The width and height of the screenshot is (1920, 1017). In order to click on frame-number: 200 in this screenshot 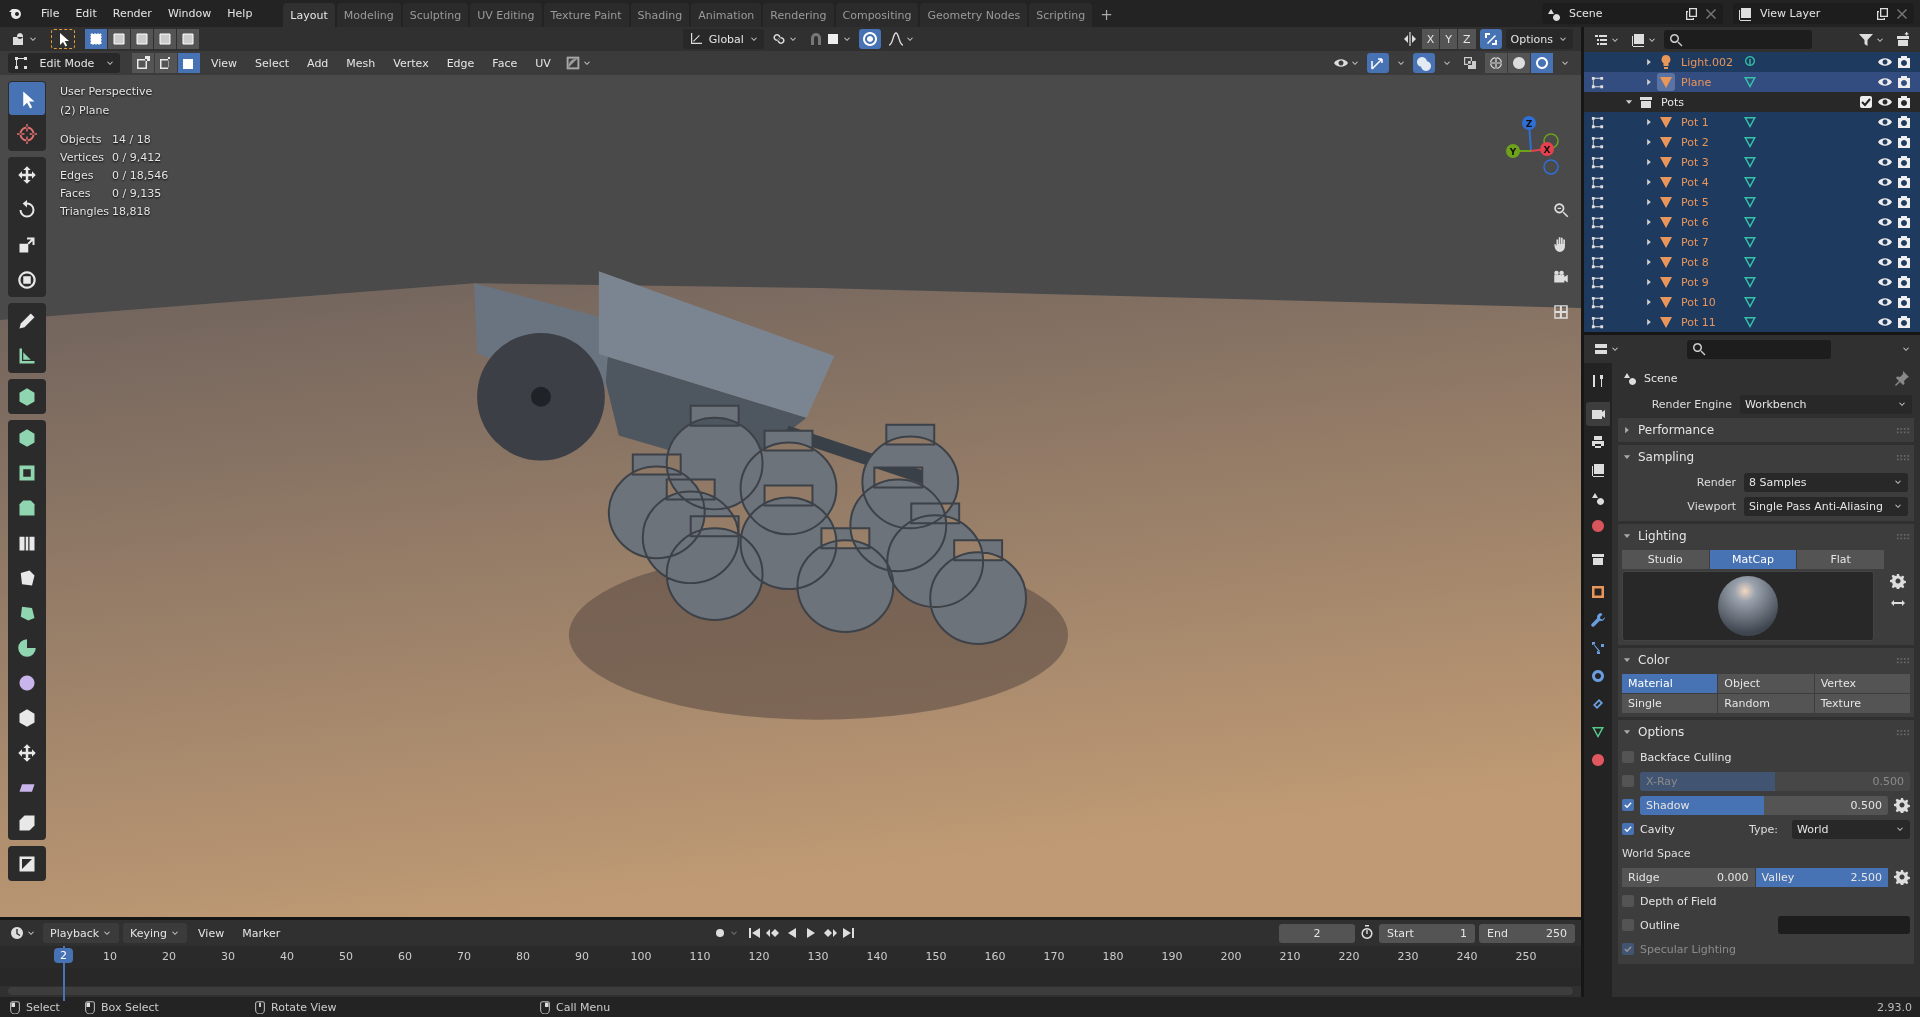, I will do `click(1231, 956)`.